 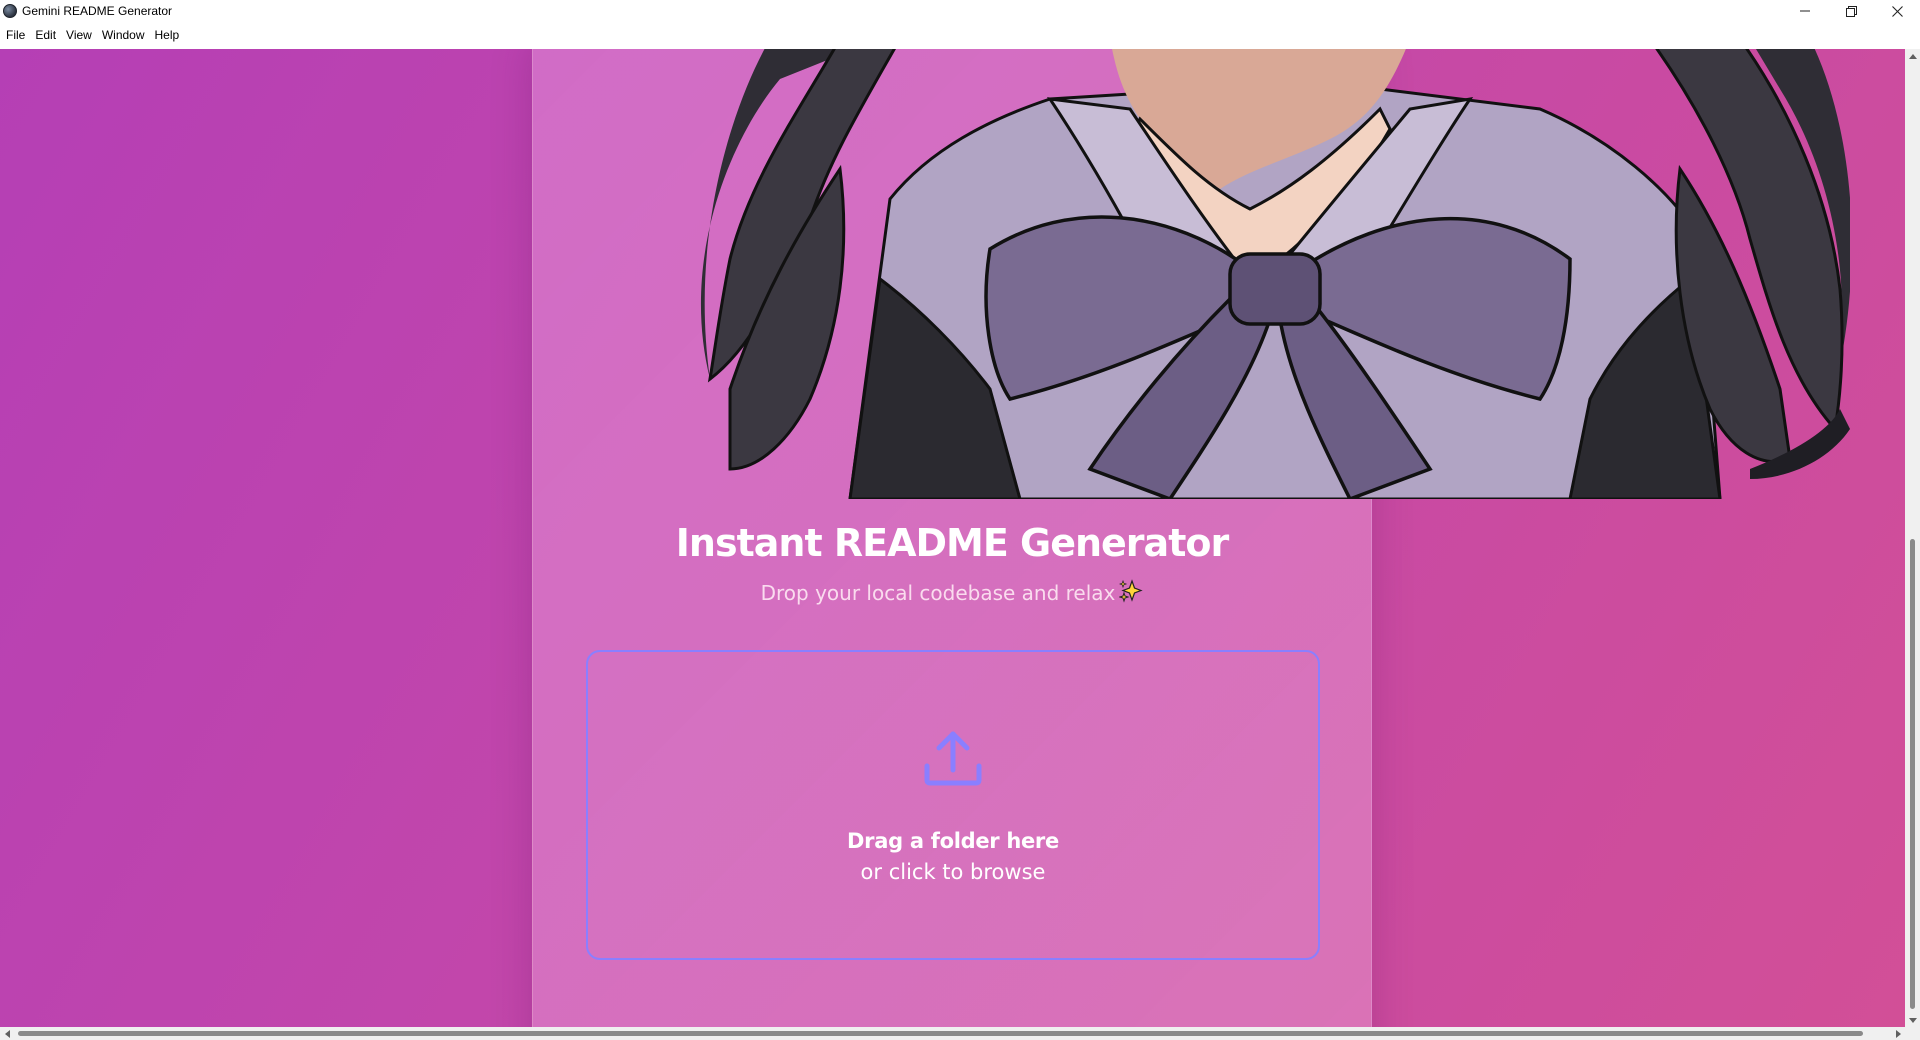 What do you see at coordinates (938, 593) in the screenshot?
I see `subtitle-text: Drop your local codebase and relax` at bounding box center [938, 593].